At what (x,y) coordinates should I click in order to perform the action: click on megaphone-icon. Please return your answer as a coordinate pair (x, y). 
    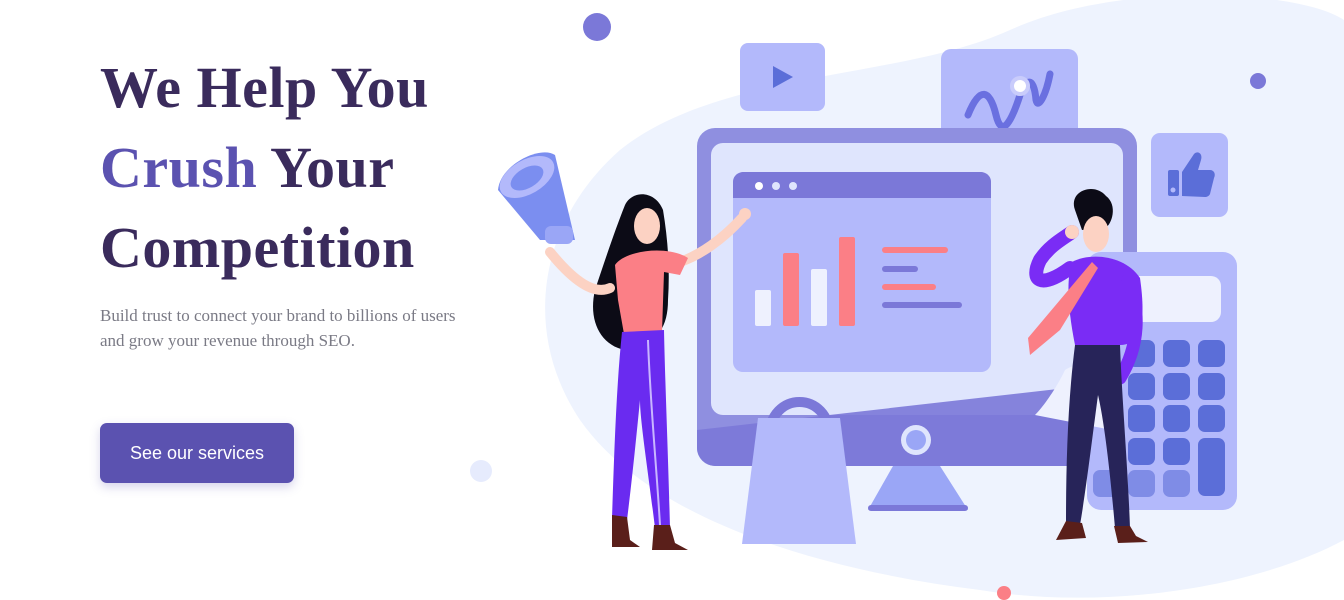
    Looking at the image, I should click on (536, 198).